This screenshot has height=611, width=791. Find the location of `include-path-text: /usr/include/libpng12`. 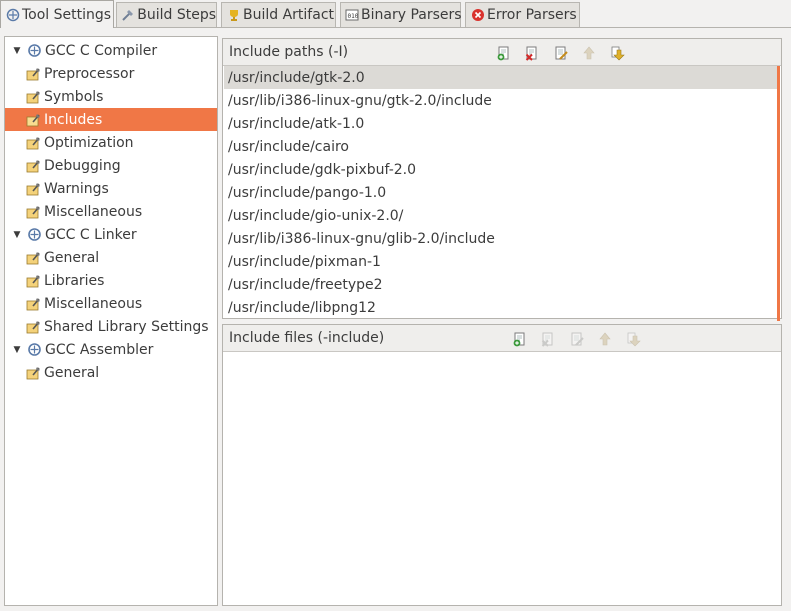

include-path-text: /usr/include/libpng12 is located at coordinates (302, 307).